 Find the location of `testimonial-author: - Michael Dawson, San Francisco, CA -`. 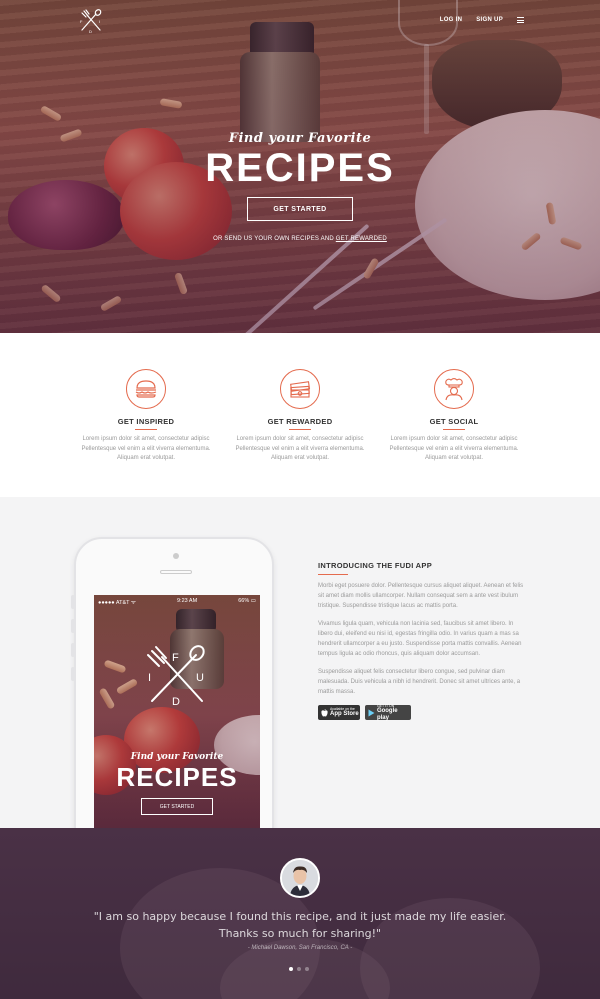

testimonial-author: - Michael Dawson, San Francisco, CA - is located at coordinates (300, 948).